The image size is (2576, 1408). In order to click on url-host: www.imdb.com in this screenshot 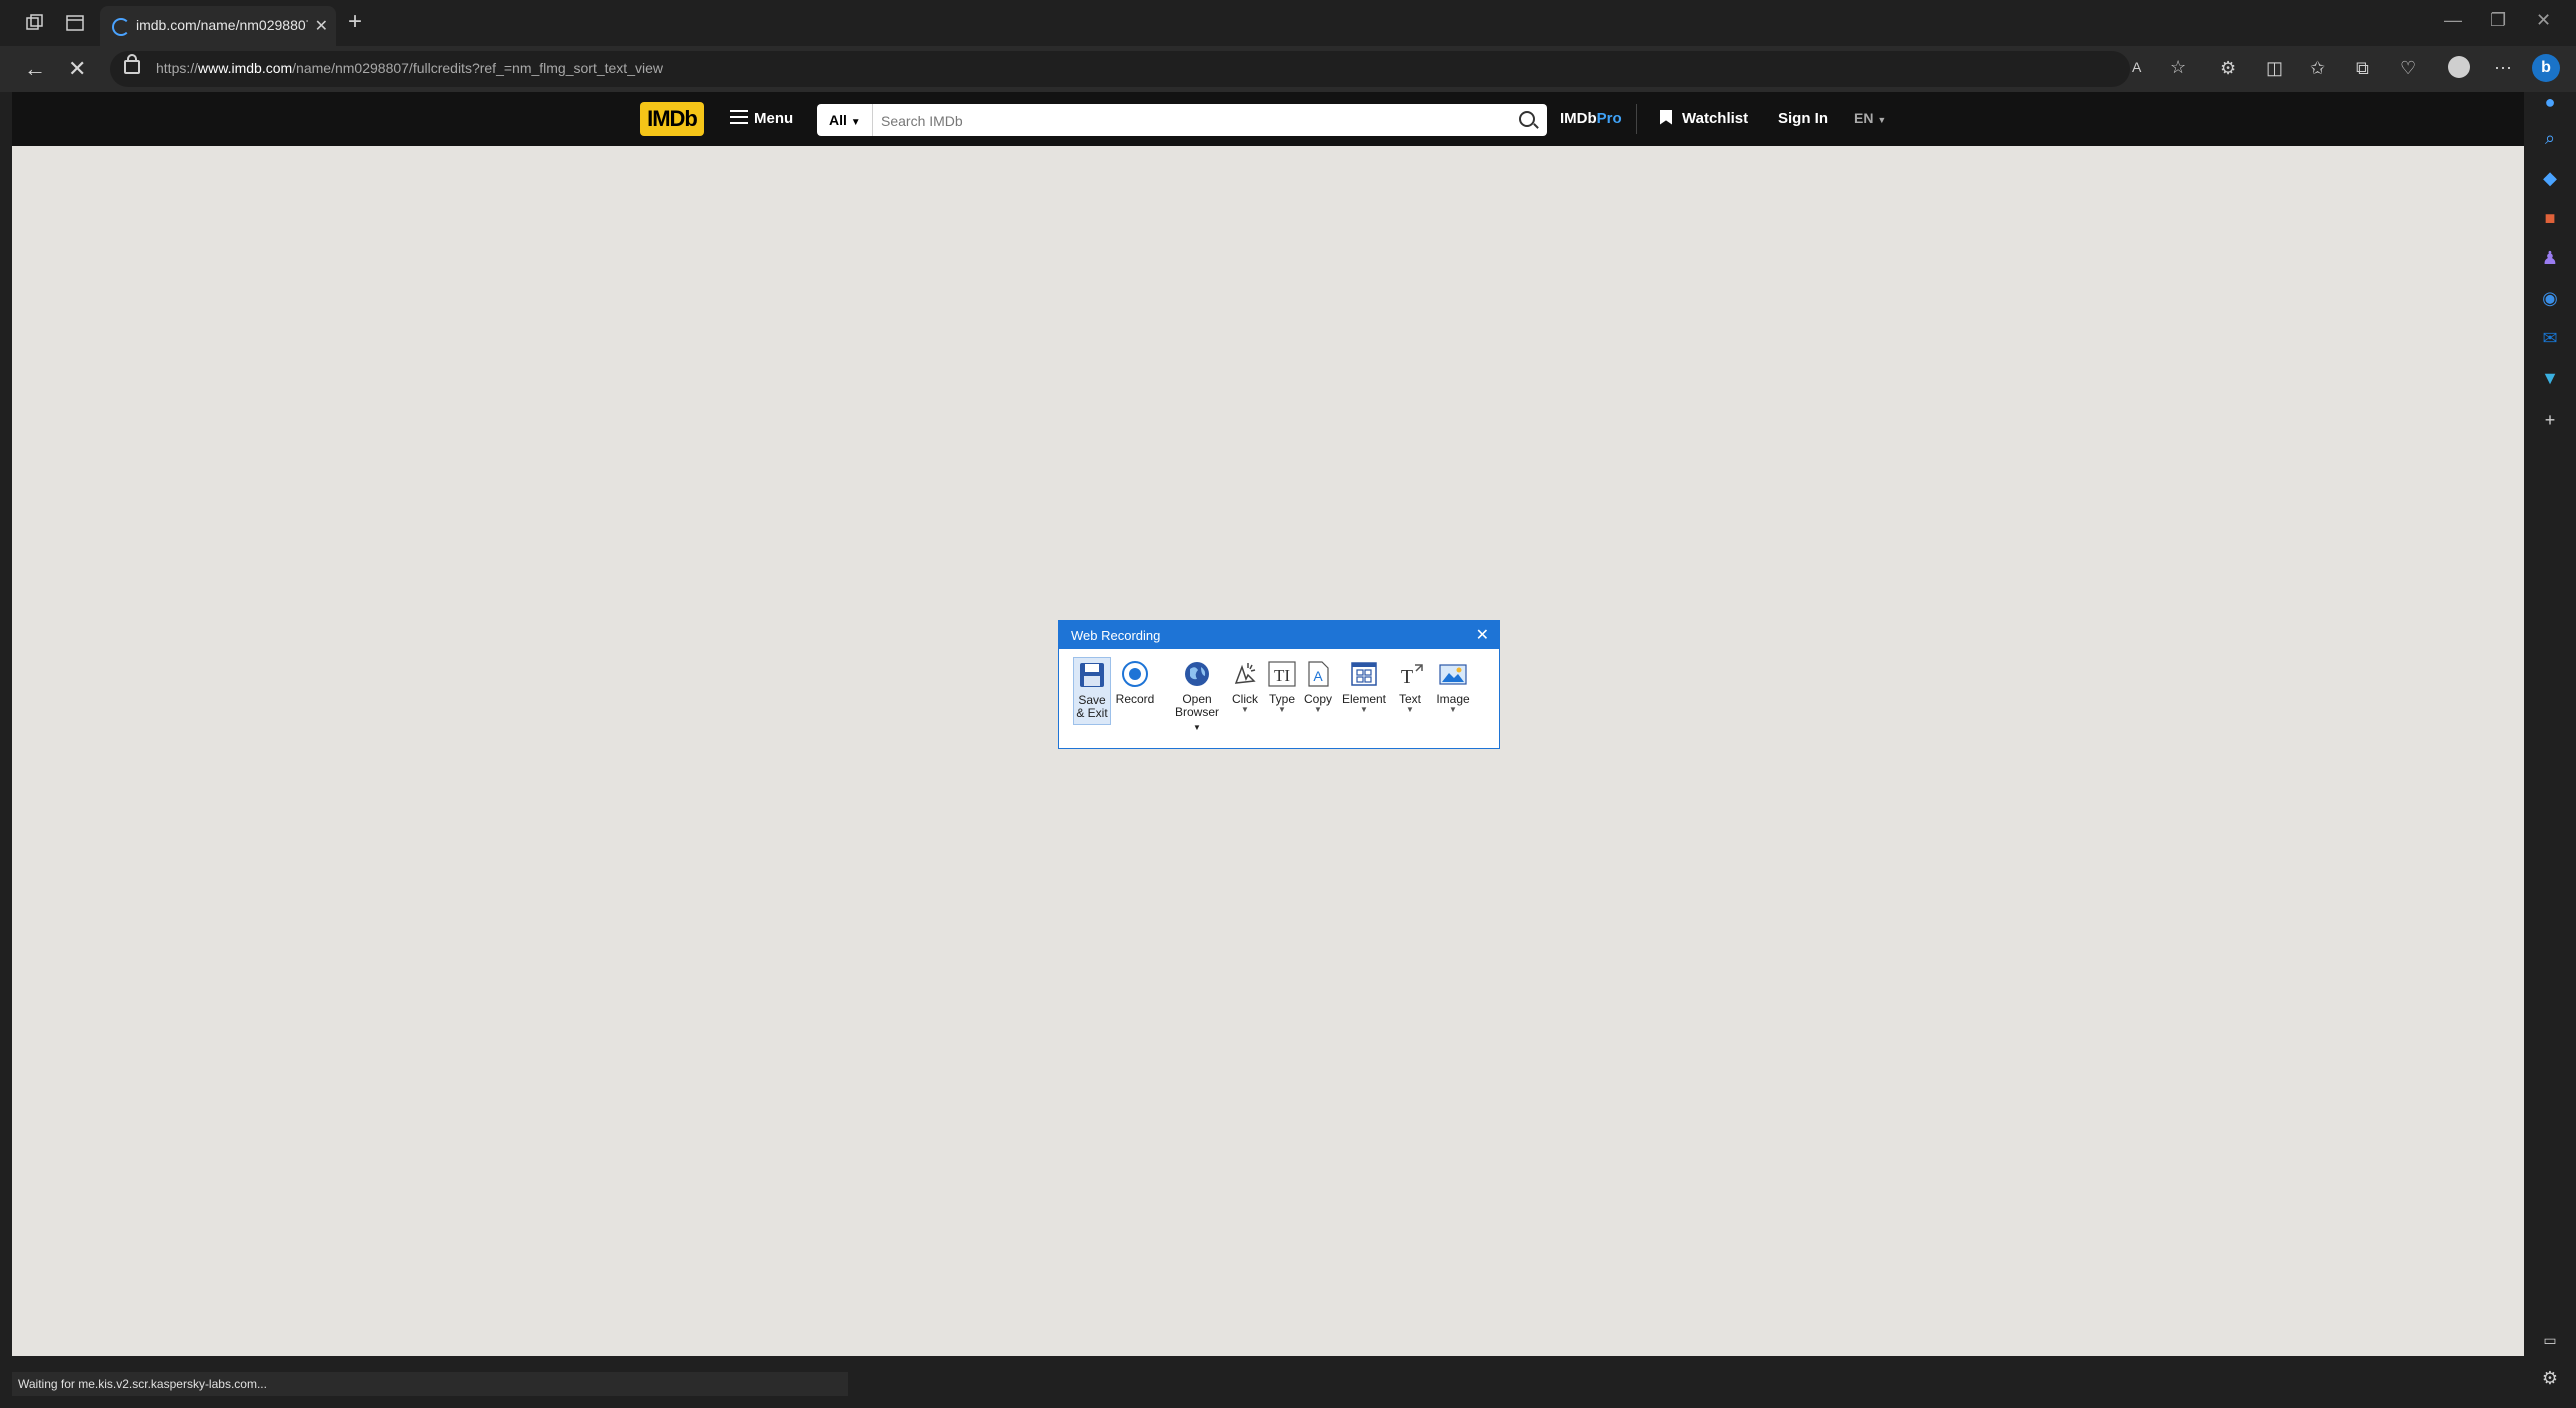, I will do `click(245, 68)`.